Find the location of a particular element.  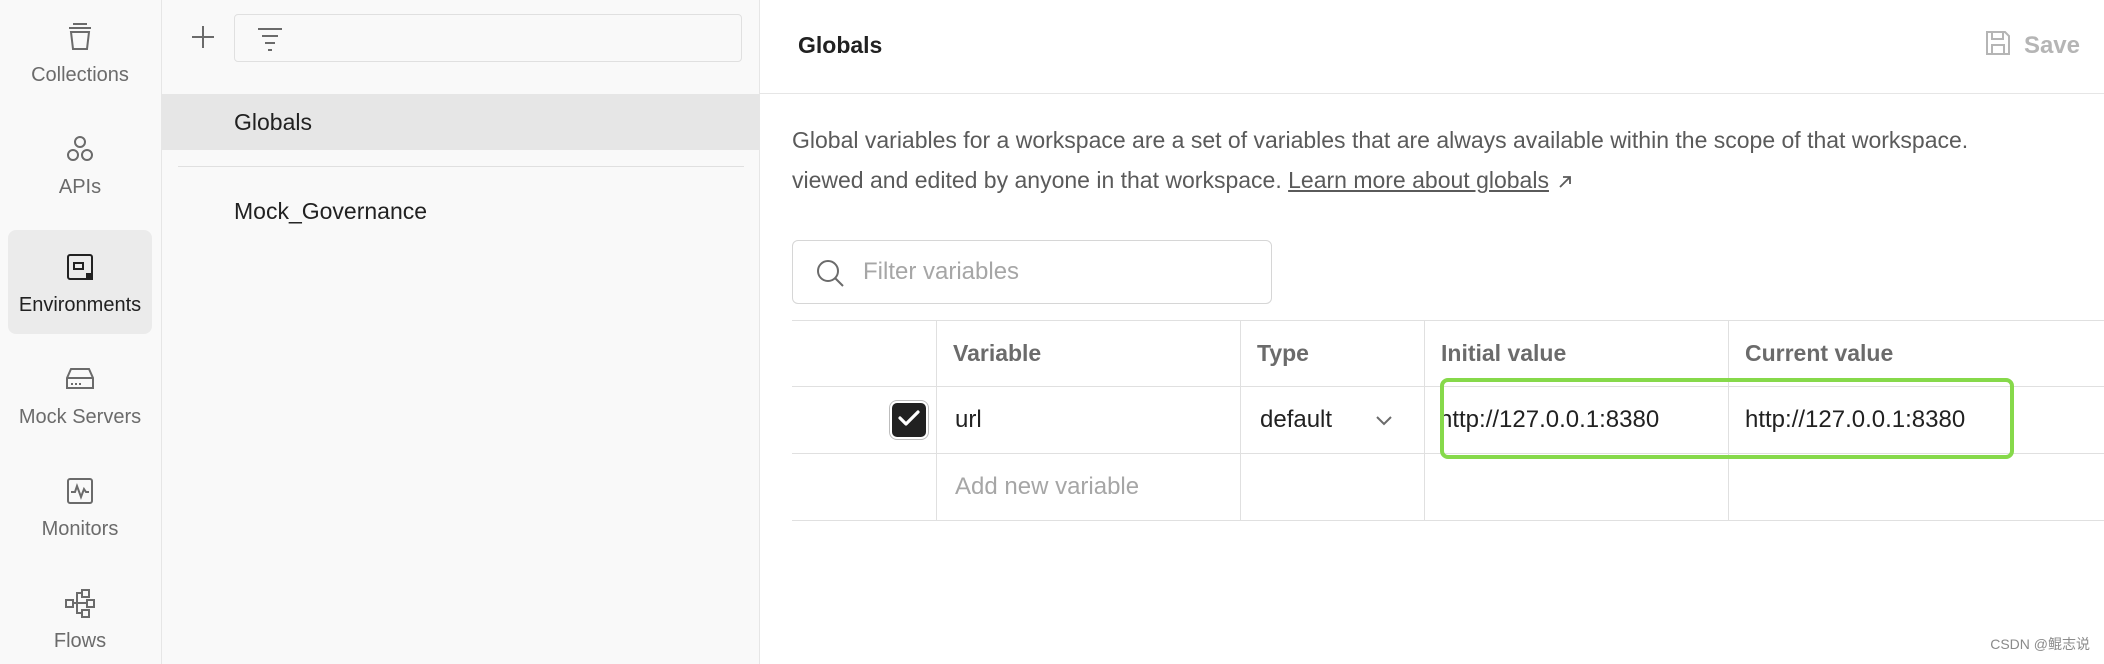

sidebar-item-label: Collections is located at coordinates (80, 75).